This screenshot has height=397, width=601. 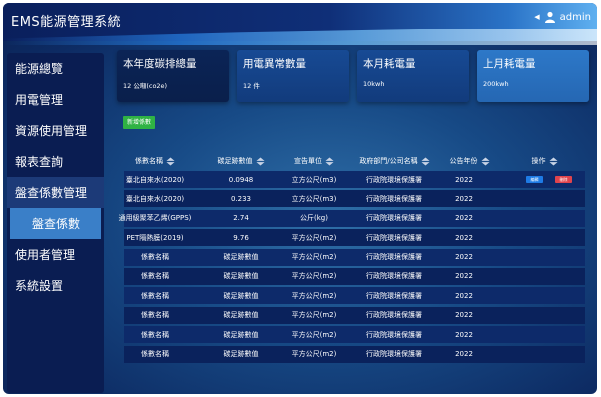 What do you see at coordinates (354, 199) in the screenshot?
I see `table-row: 臺北自來水(2020) 0.233 立方公尺(m3) 行政院環境保護署 2022` at bounding box center [354, 199].